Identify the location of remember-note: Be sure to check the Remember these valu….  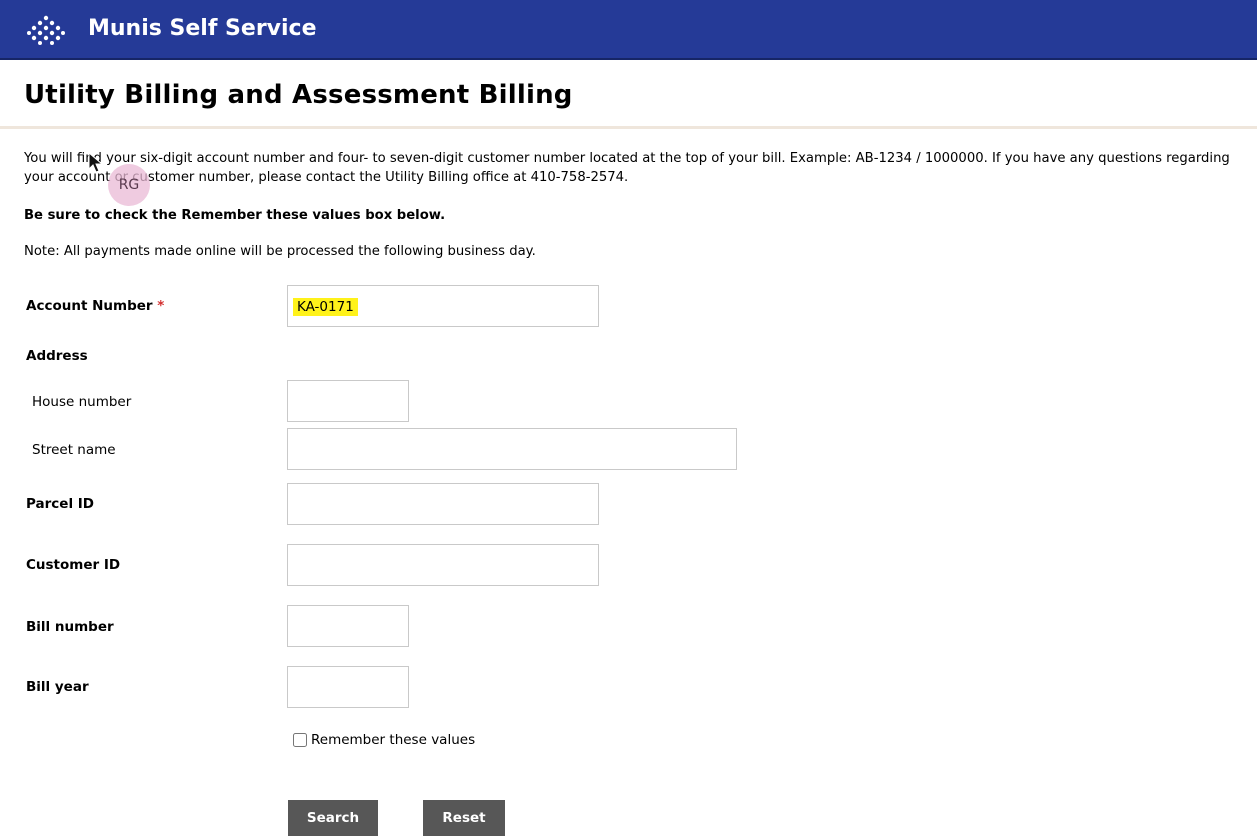
(235, 215).